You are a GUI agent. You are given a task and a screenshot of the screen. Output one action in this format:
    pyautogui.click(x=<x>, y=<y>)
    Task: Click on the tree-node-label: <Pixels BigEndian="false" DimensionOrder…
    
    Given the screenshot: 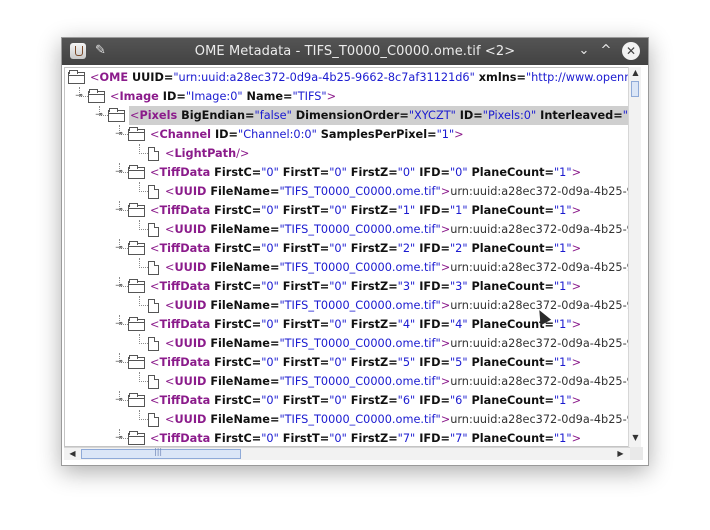 What is the action you would take?
    pyautogui.click(x=379, y=115)
    